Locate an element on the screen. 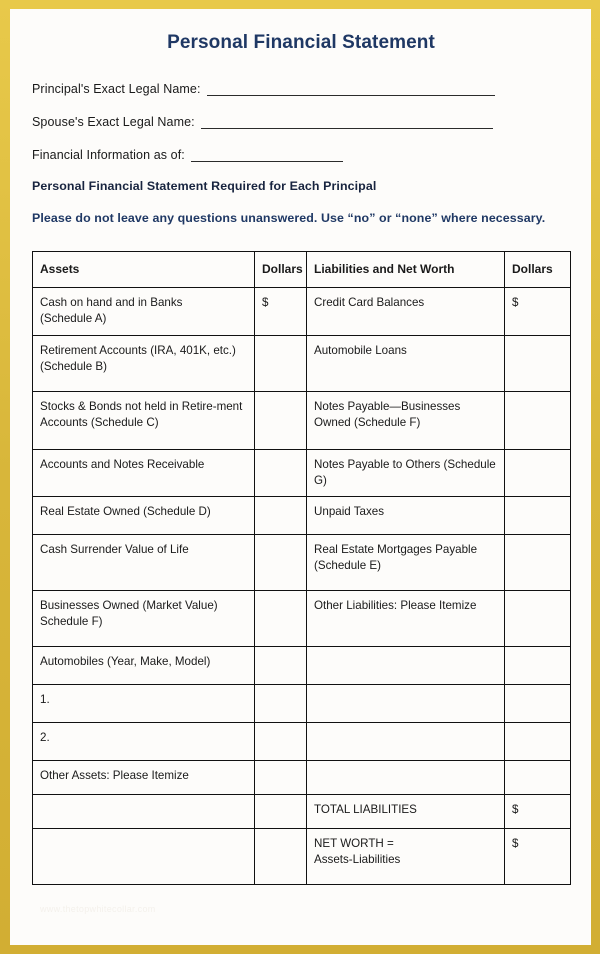 This screenshot has height=954, width=600. financial-info-date-rule is located at coordinates (266, 161).